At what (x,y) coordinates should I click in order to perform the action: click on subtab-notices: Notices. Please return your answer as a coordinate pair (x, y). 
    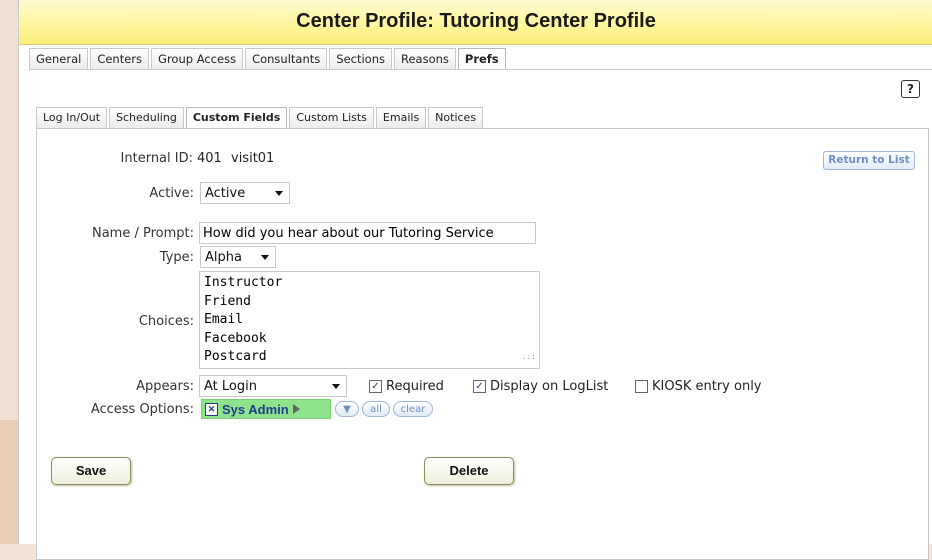
    Looking at the image, I should click on (456, 117).